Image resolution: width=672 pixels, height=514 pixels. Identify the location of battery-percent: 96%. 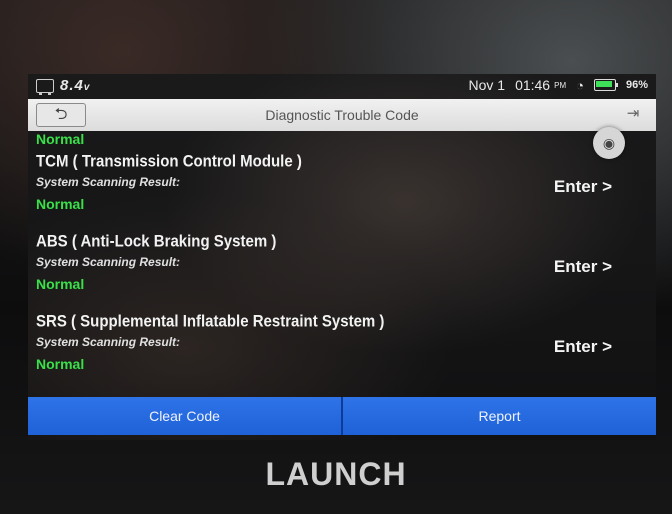
(636, 85).